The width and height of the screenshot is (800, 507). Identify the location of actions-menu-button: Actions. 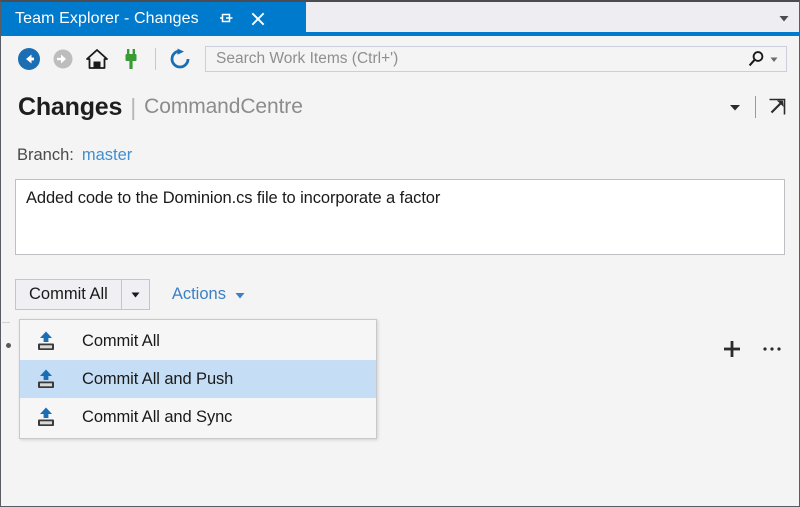
(209, 294).